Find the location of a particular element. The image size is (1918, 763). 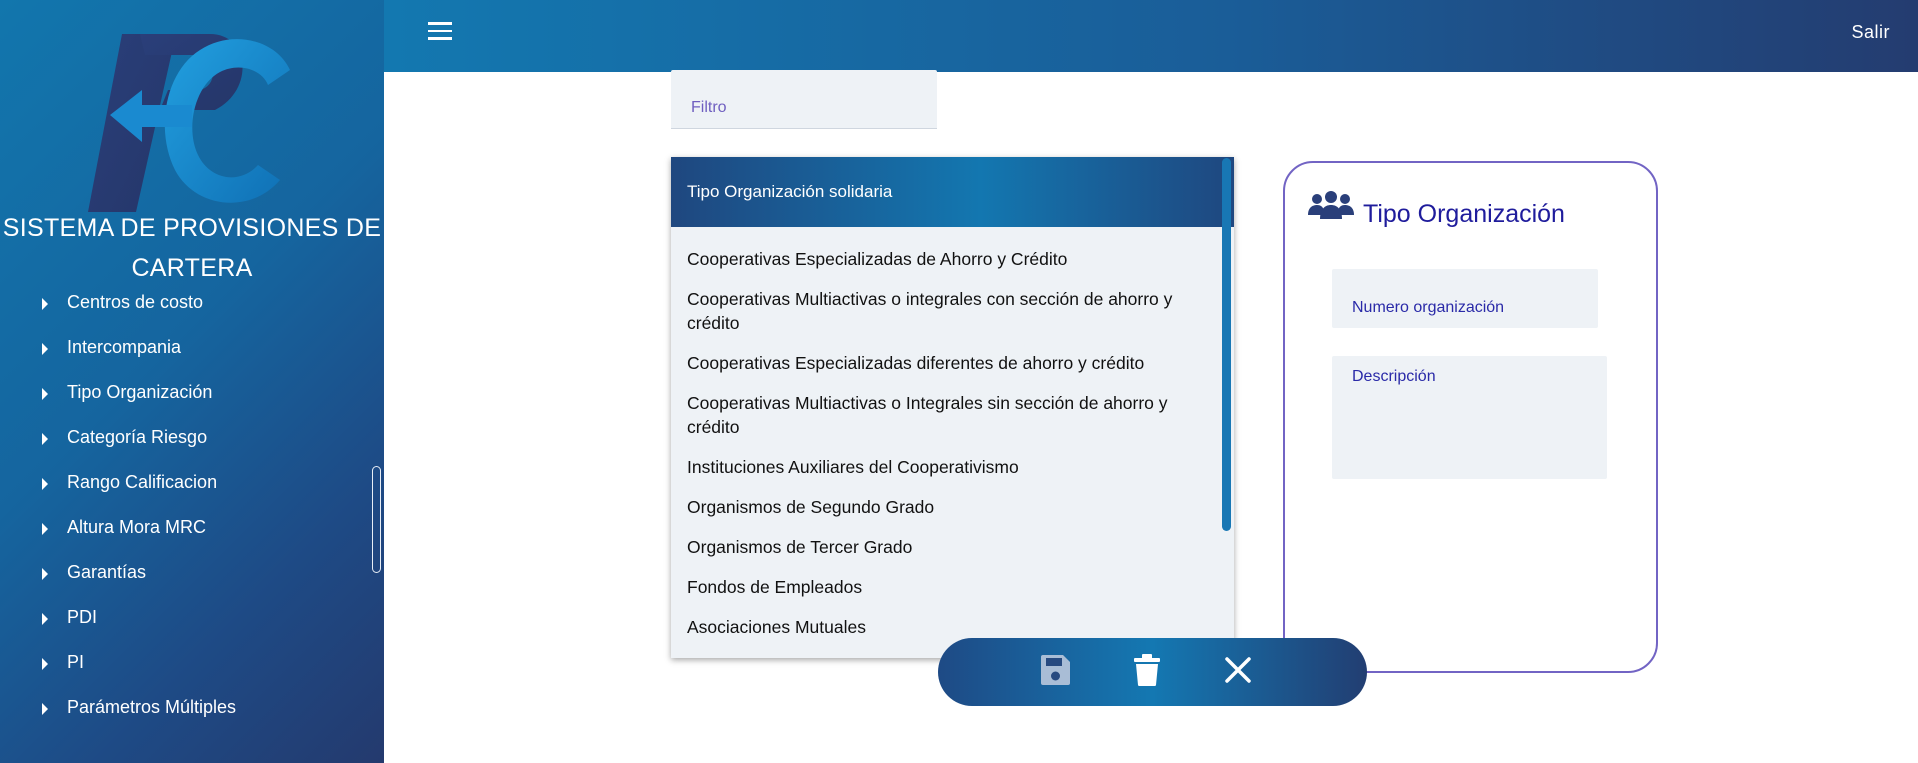

action-bar is located at coordinates (1152, 672).